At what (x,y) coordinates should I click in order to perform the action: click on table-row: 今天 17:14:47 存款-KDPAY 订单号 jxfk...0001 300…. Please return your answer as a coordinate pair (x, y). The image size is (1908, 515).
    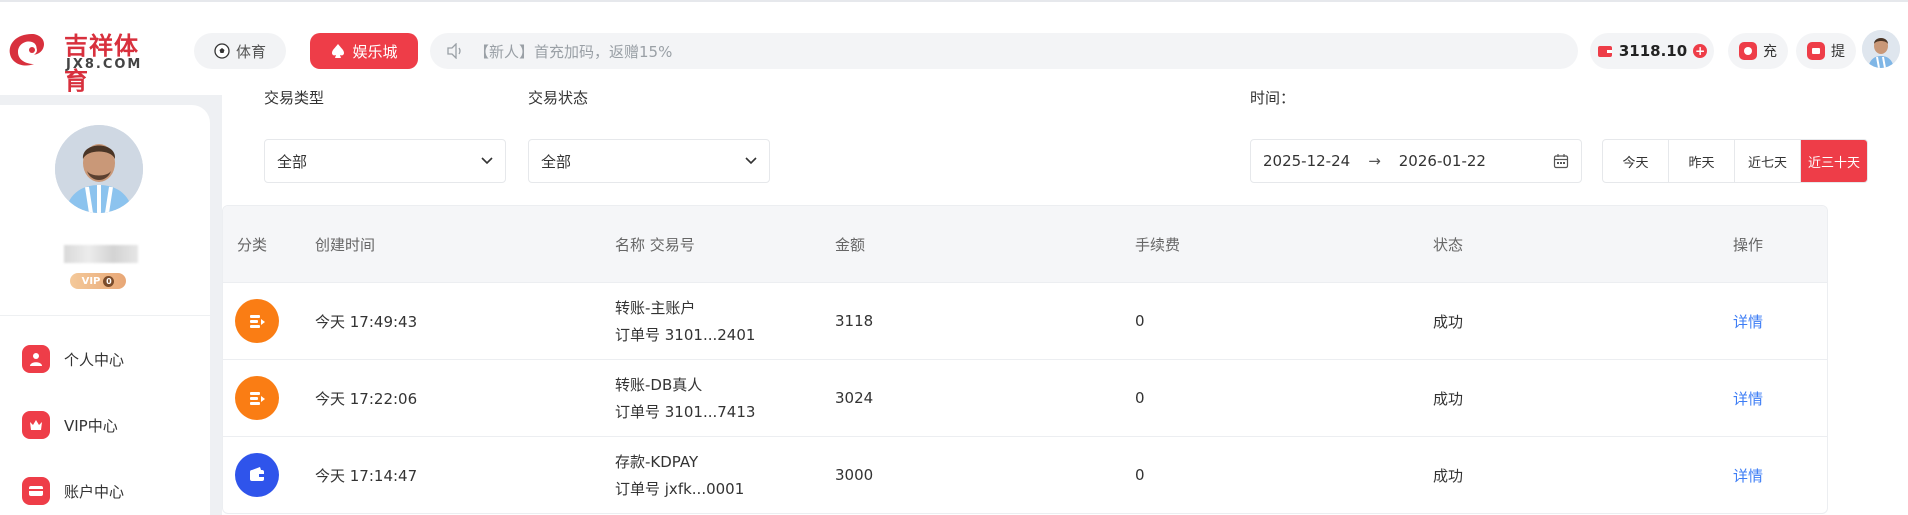
    Looking at the image, I should click on (1025, 474).